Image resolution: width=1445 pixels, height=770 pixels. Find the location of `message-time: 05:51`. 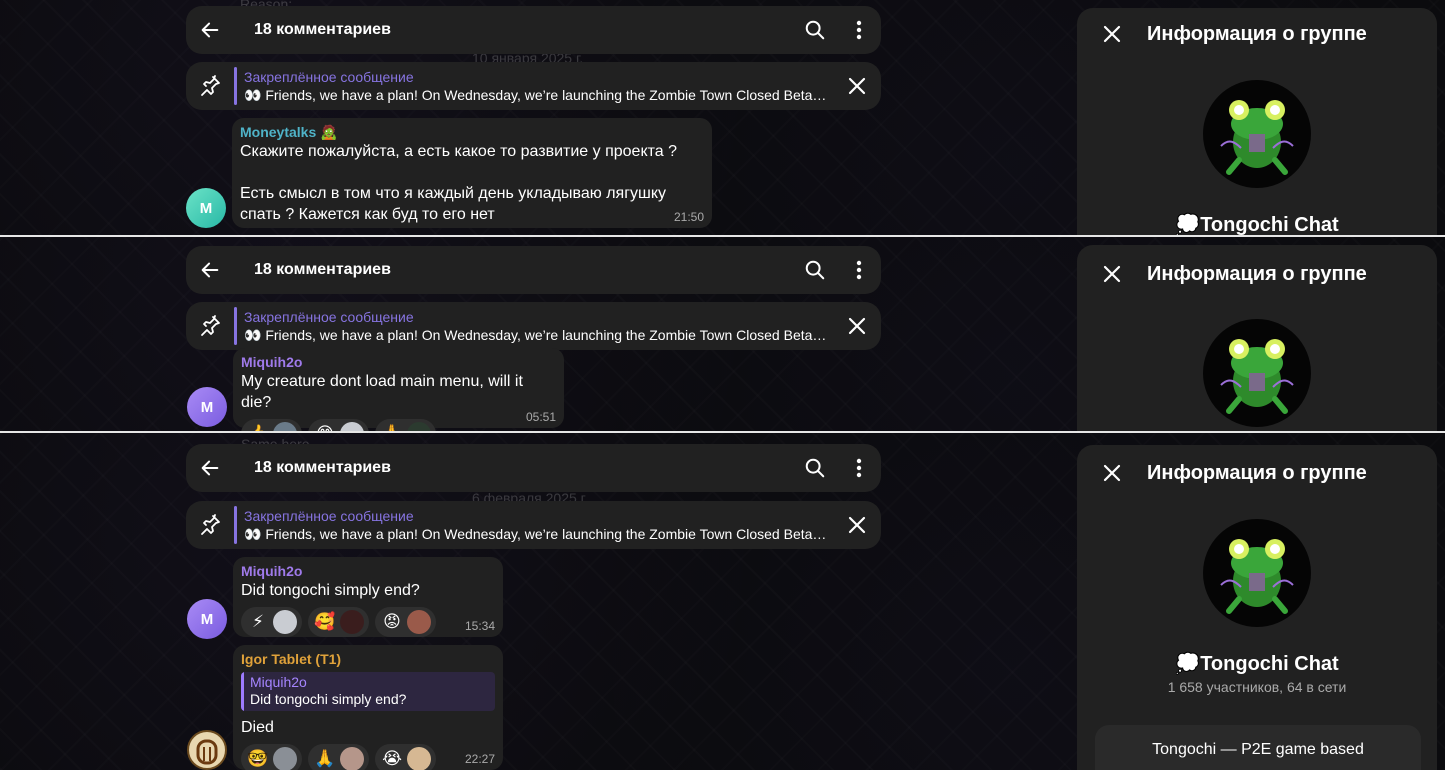

message-time: 05:51 is located at coordinates (540, 417).